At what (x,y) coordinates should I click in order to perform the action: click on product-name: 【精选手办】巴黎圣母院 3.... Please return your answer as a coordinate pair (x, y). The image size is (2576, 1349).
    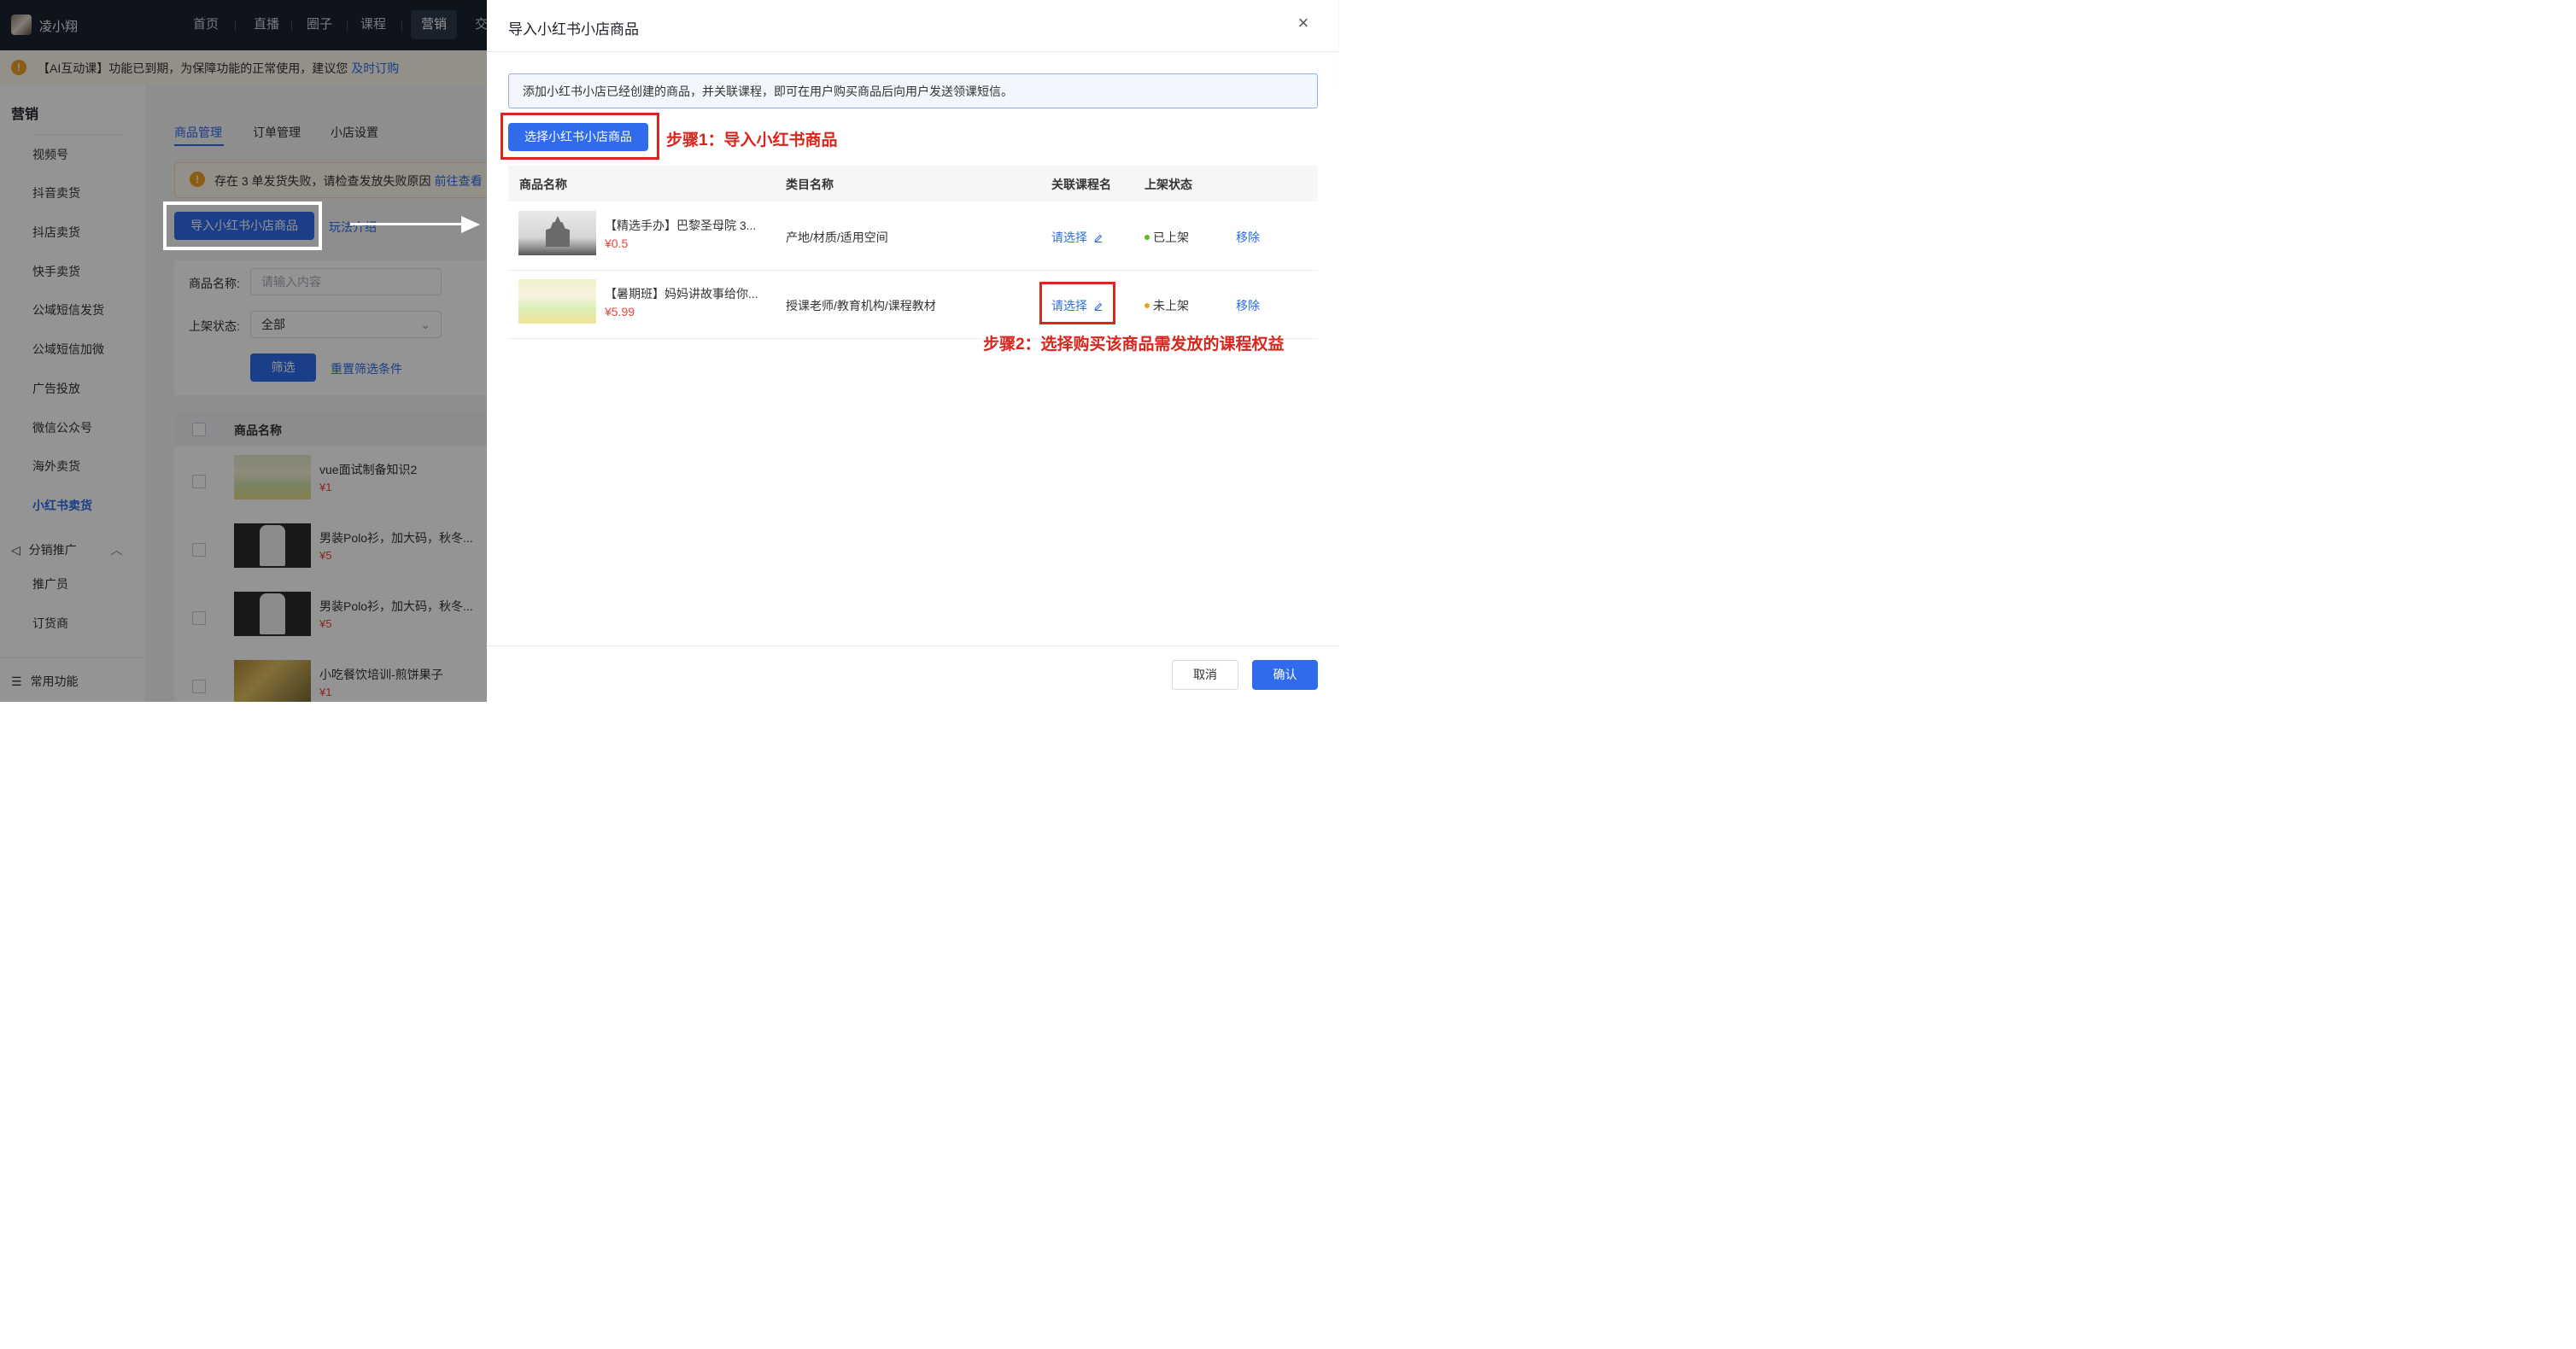
    Looking at the image, I should click on (680, 225).